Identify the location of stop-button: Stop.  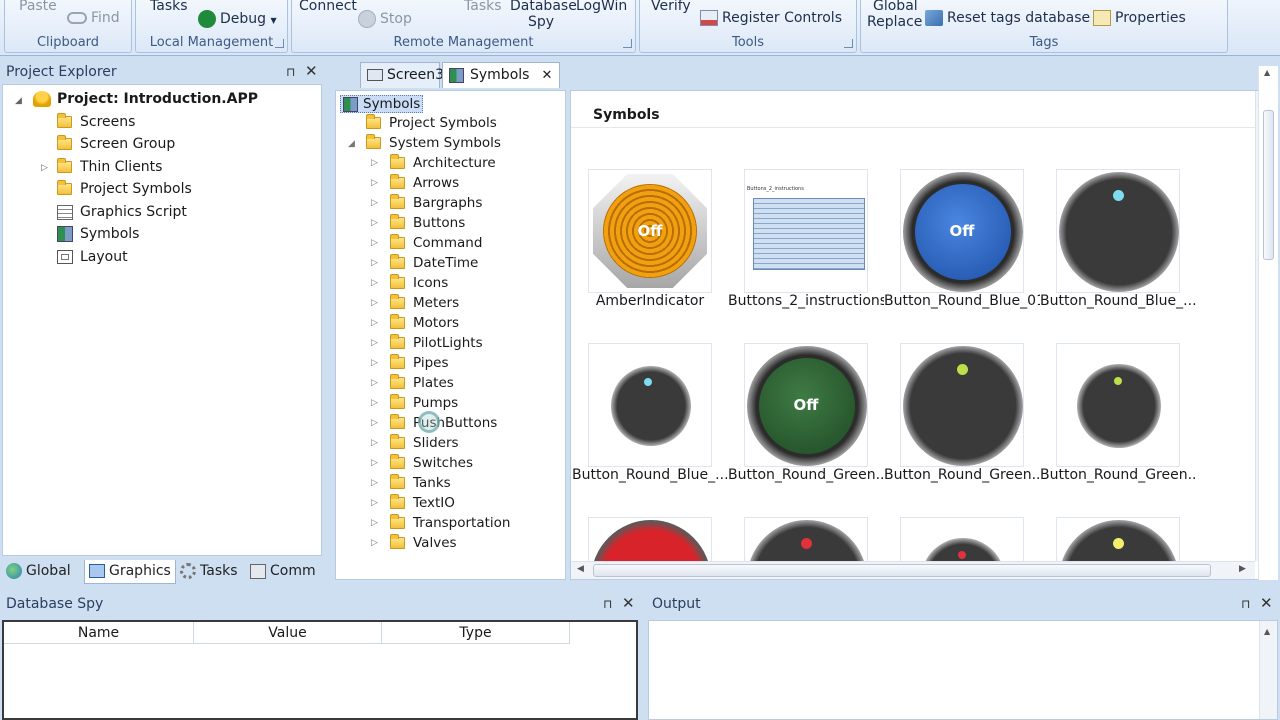
(385, 19).